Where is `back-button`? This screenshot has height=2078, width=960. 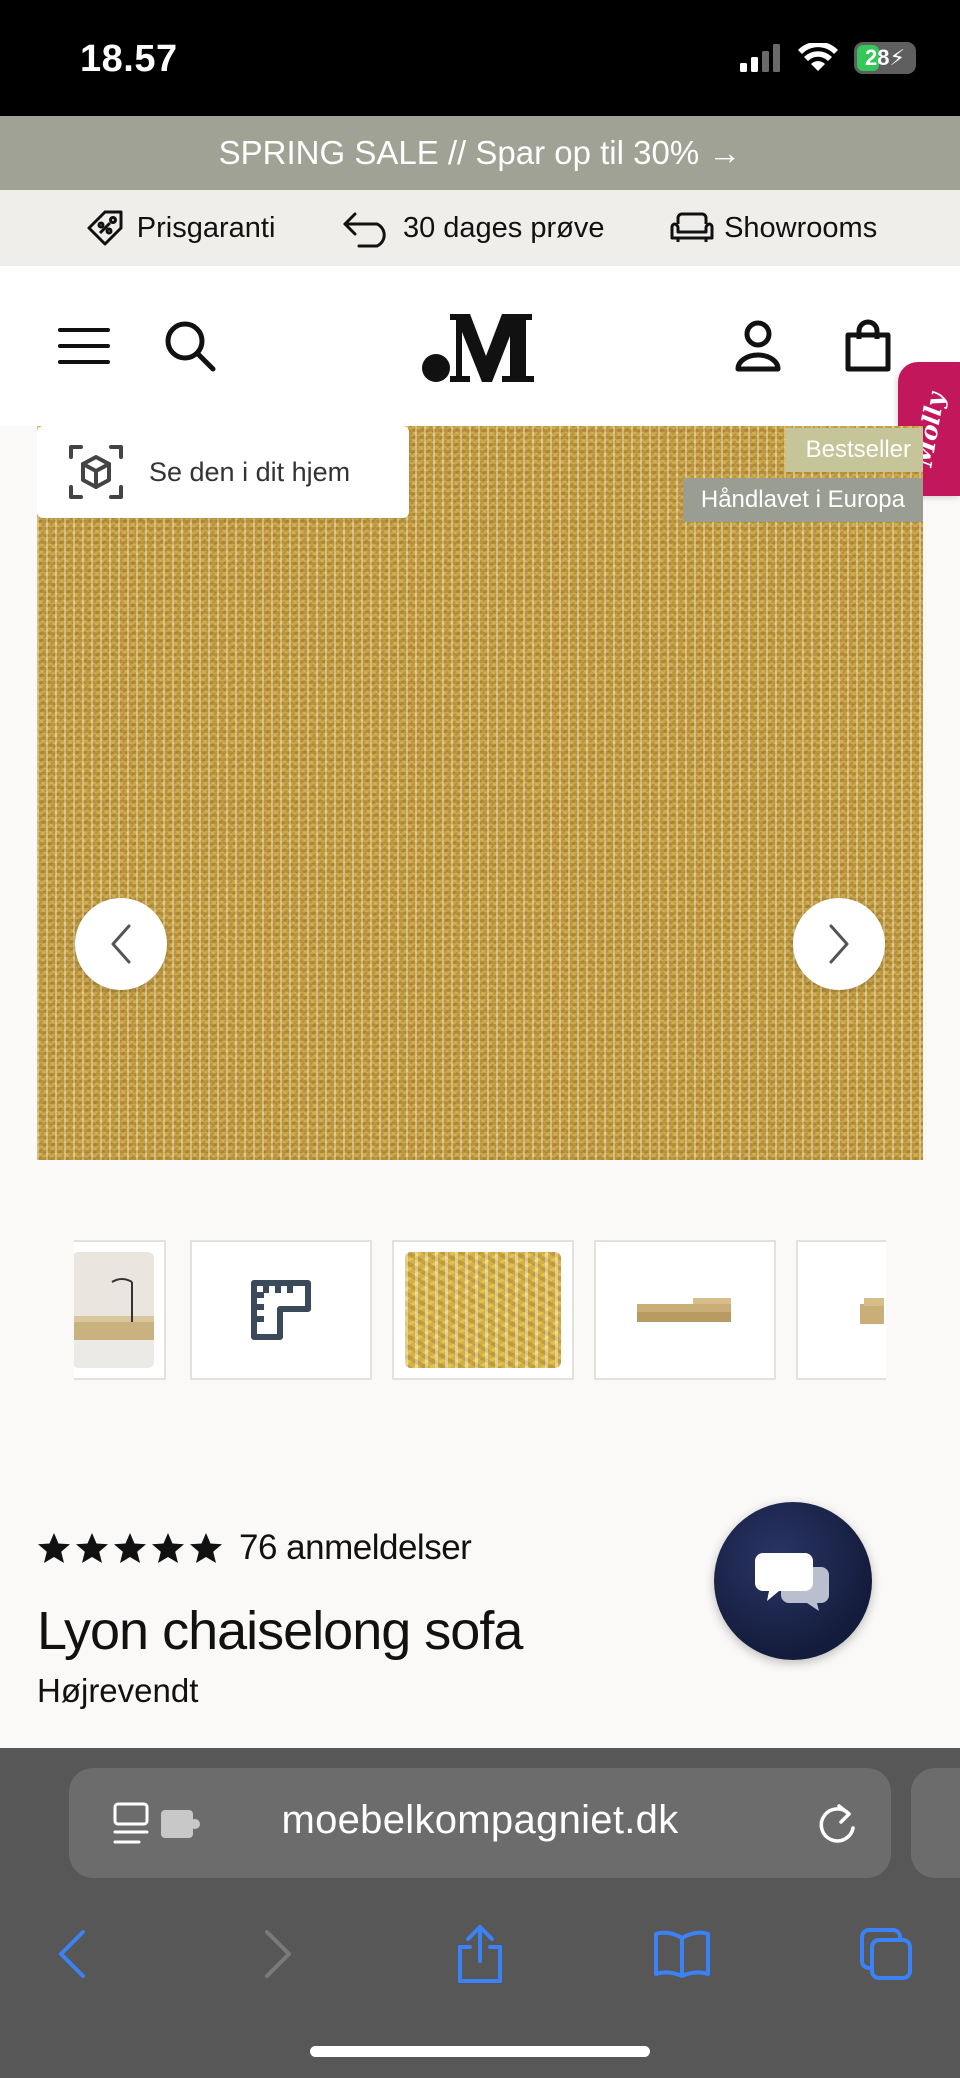
back-button is located at coordinates (72, 1954).